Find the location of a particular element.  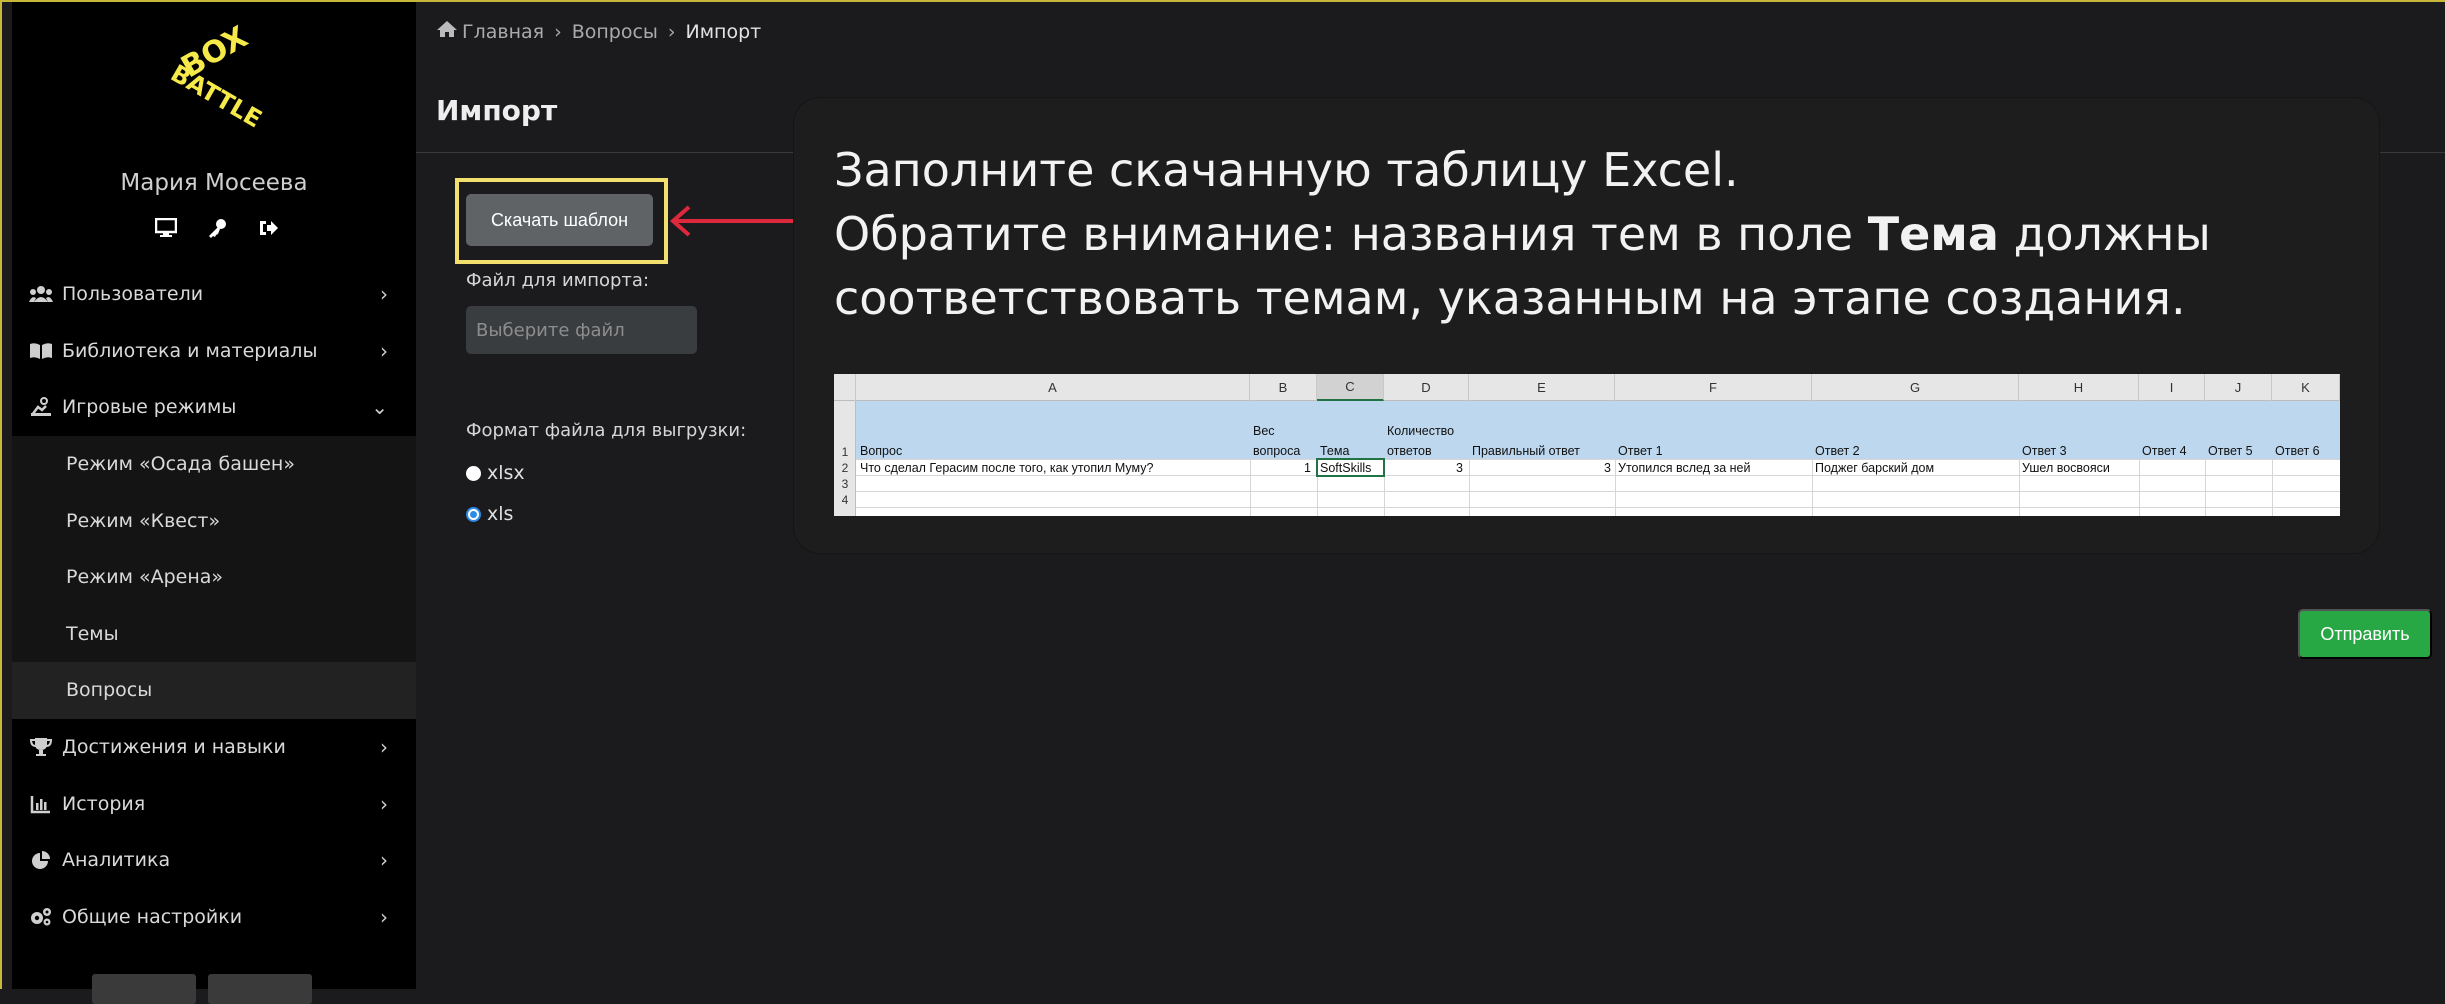

sidebar-item-game-modes: Игровые режимы ⌄ is located at coordinates (214, 407).